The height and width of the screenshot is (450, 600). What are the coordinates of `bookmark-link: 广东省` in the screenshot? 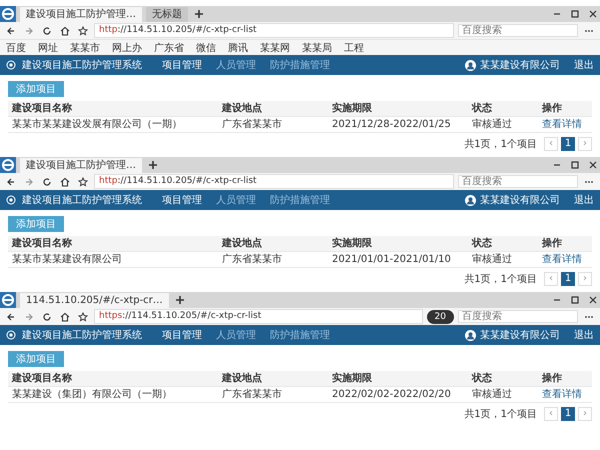 It's located at (169, 47).